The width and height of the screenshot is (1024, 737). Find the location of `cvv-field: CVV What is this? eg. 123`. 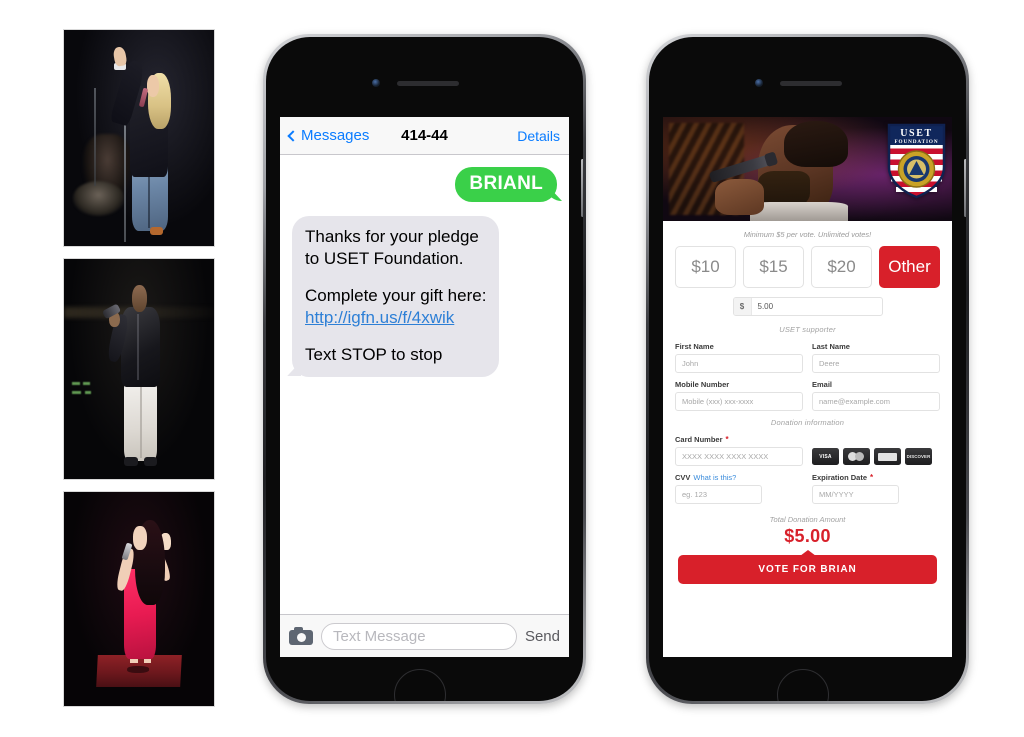

cvv-field: CVV What is this? eg. 123 is located at coordinates (739, 488).